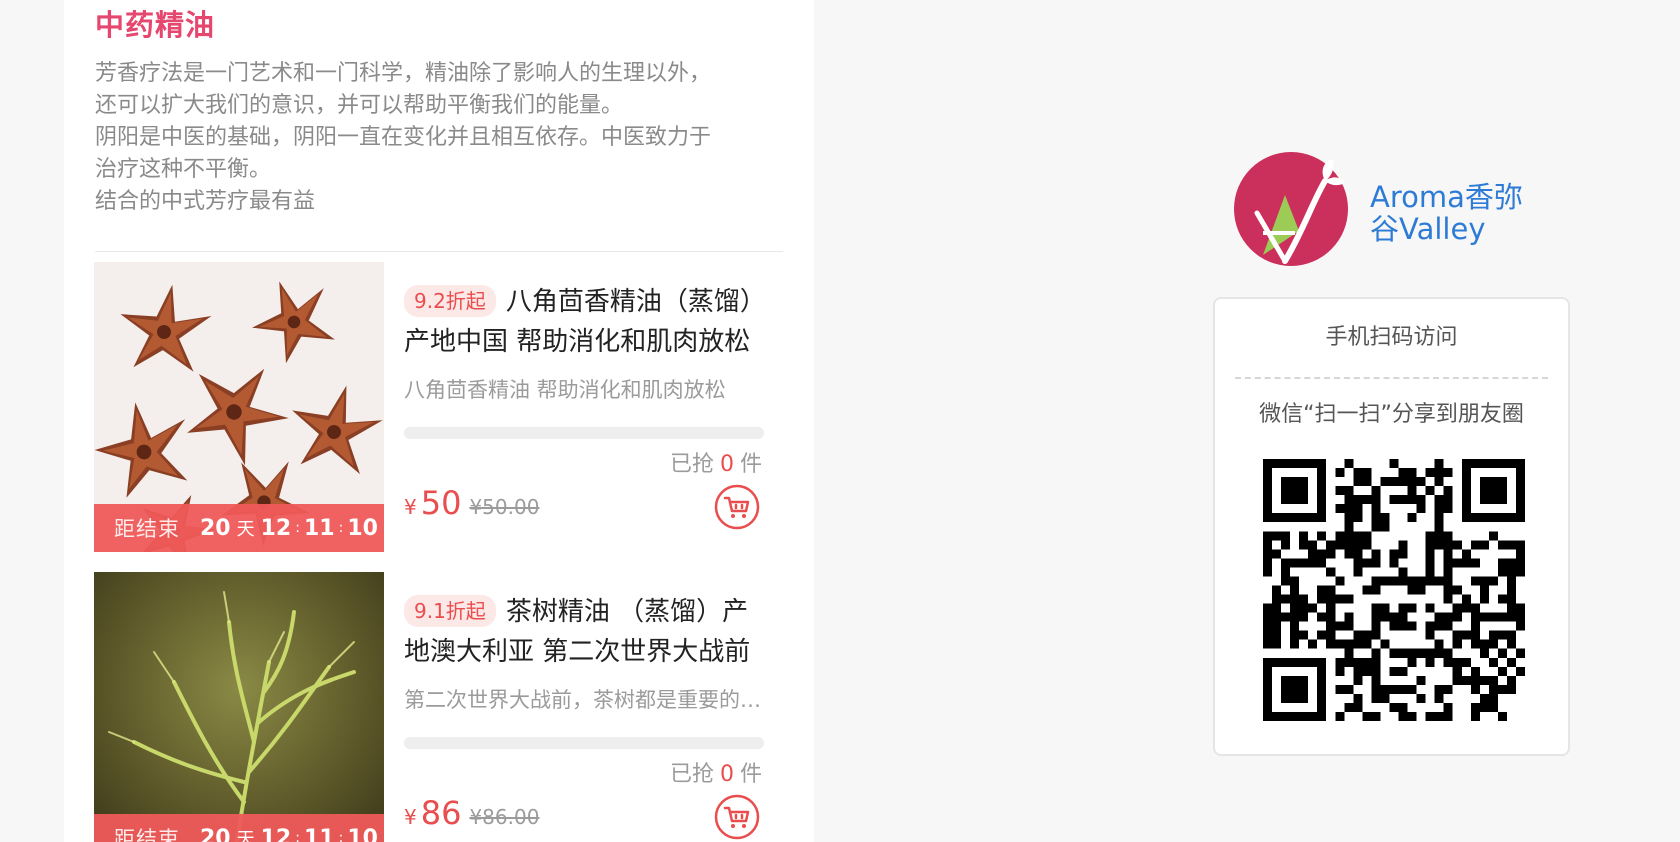  Describe the element at coordinates (1446, 213) in the screenshot. I see `brand-name: Aroma香弥谷Valley` at that location.